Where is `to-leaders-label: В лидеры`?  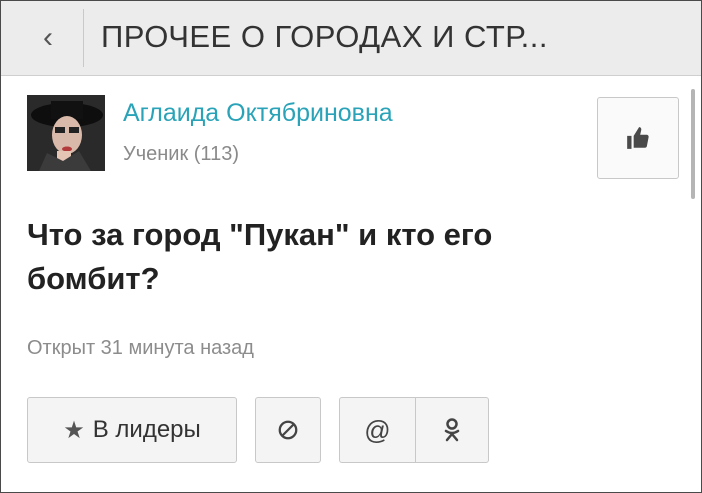
to-leaders-label: В лидеры is located at coordinates (146, 429).